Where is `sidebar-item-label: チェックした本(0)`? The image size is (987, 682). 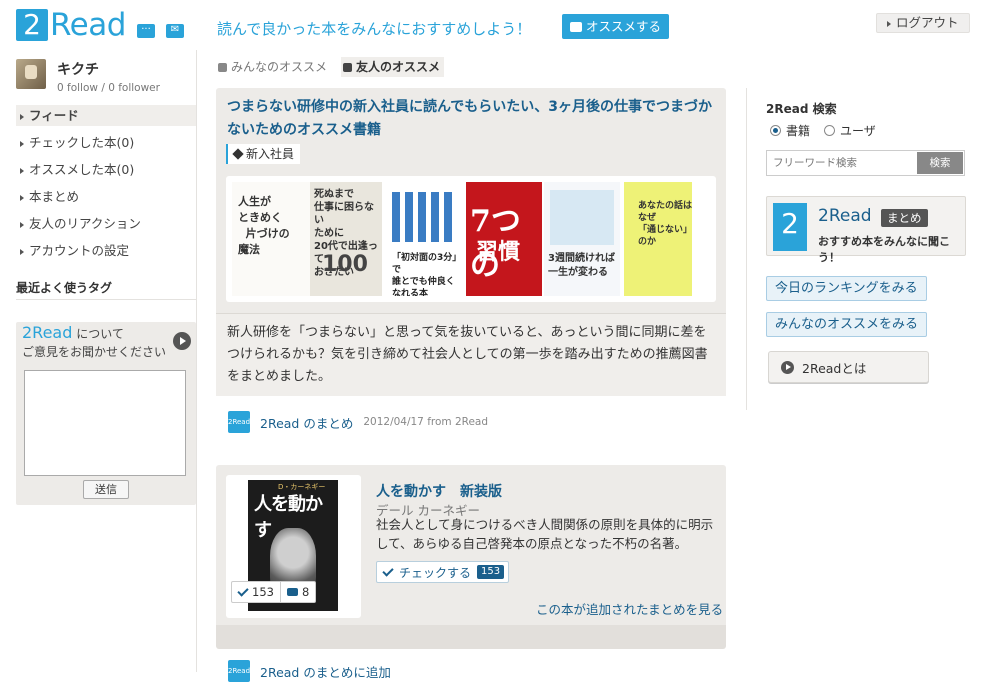 sidebar-item-label: チェックした本(0) is located at coordinates (82, 142).